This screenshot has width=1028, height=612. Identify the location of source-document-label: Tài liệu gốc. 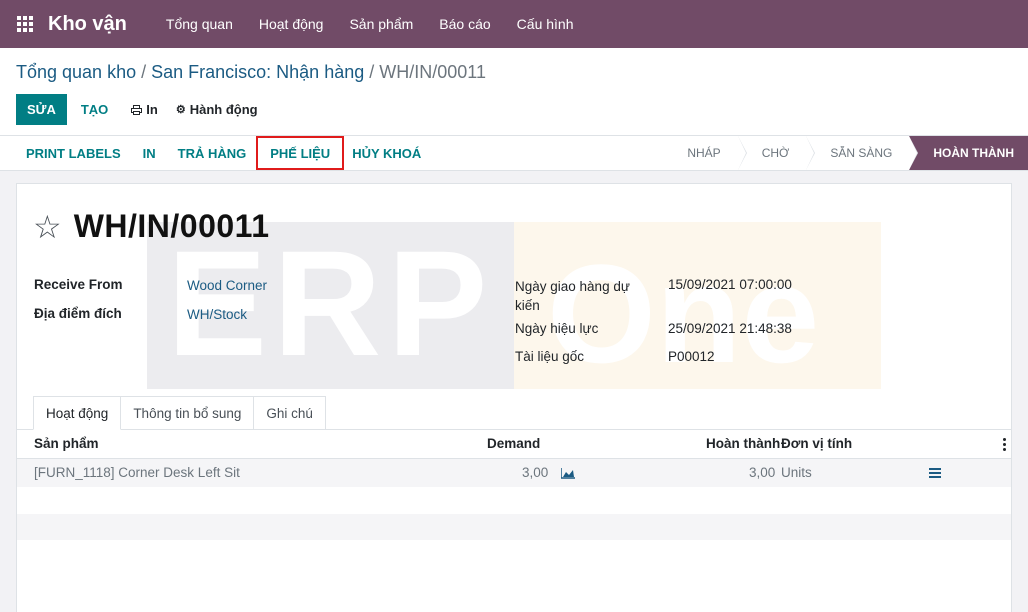
(550, 356).